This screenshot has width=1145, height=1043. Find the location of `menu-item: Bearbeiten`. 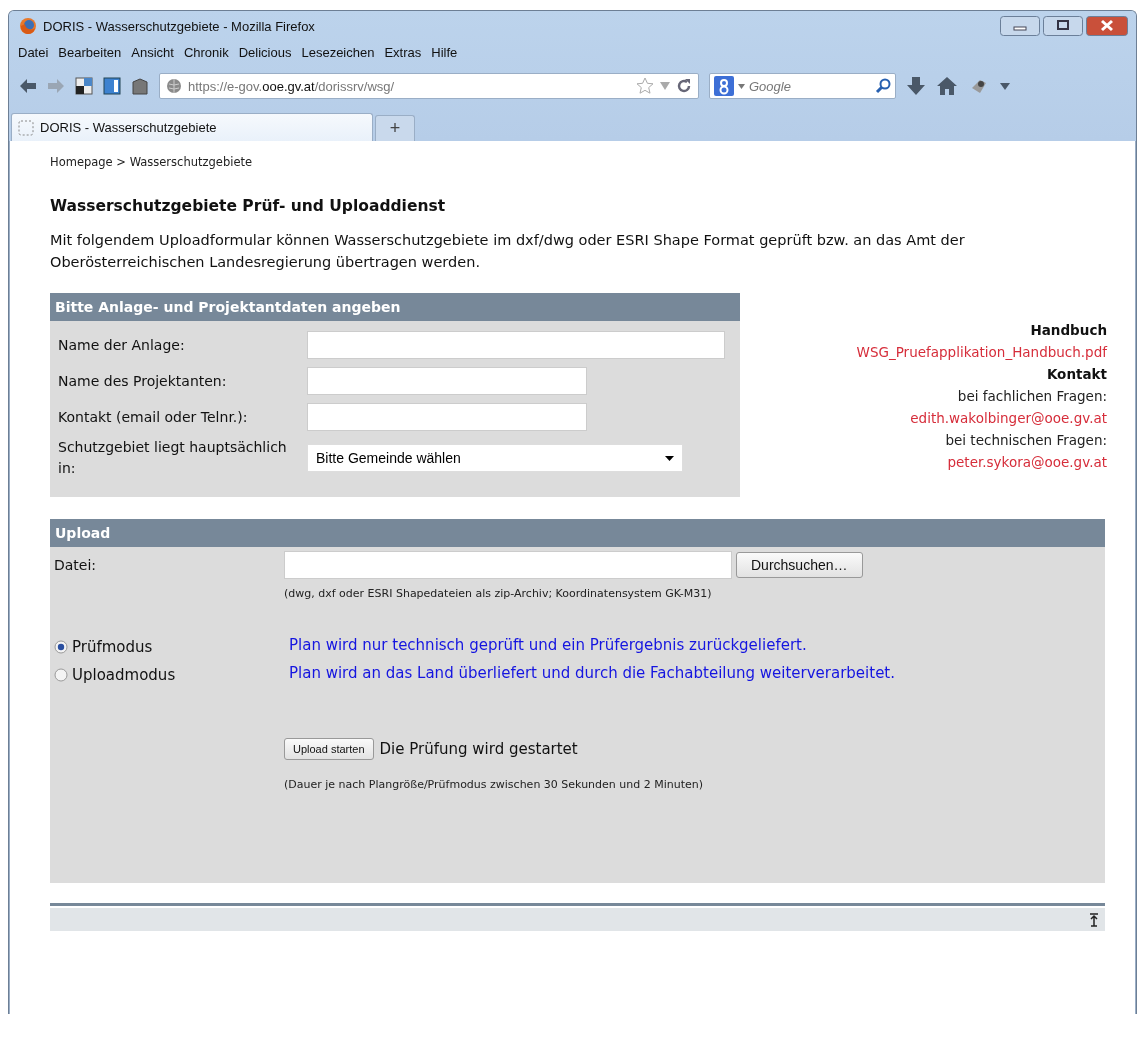

menu-item: Bearbeiten is located at coordinates (90, 52).